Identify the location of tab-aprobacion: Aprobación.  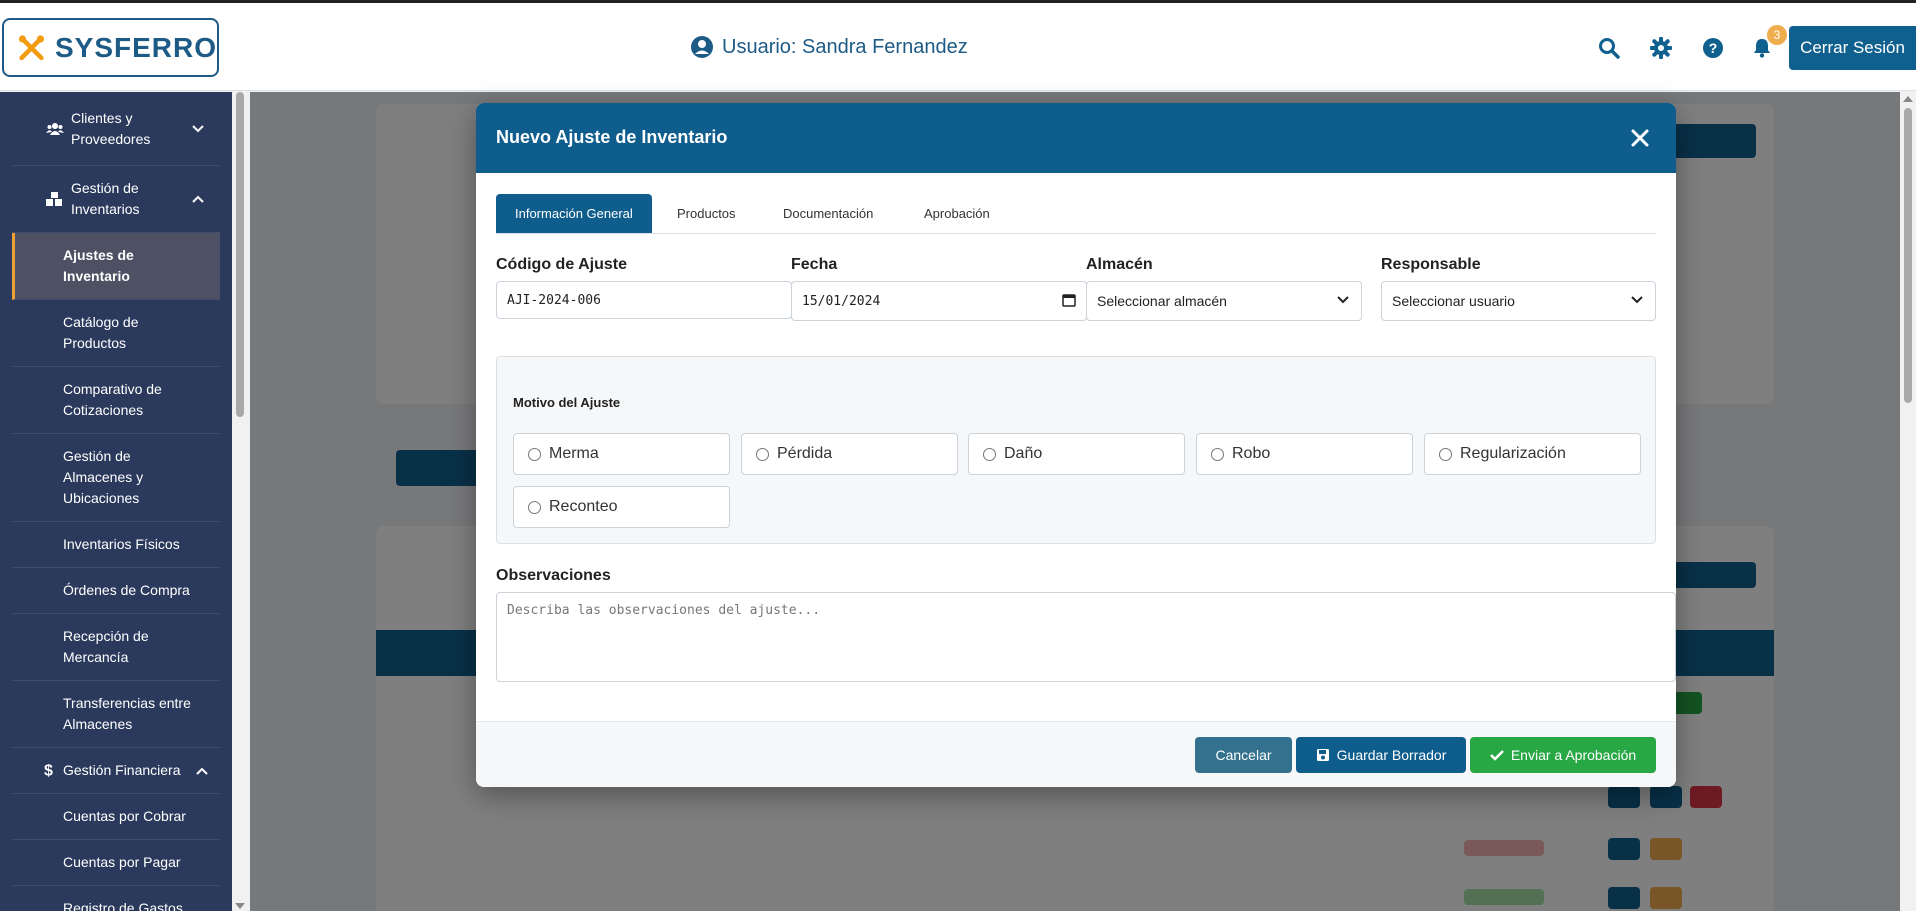
(957, 213).